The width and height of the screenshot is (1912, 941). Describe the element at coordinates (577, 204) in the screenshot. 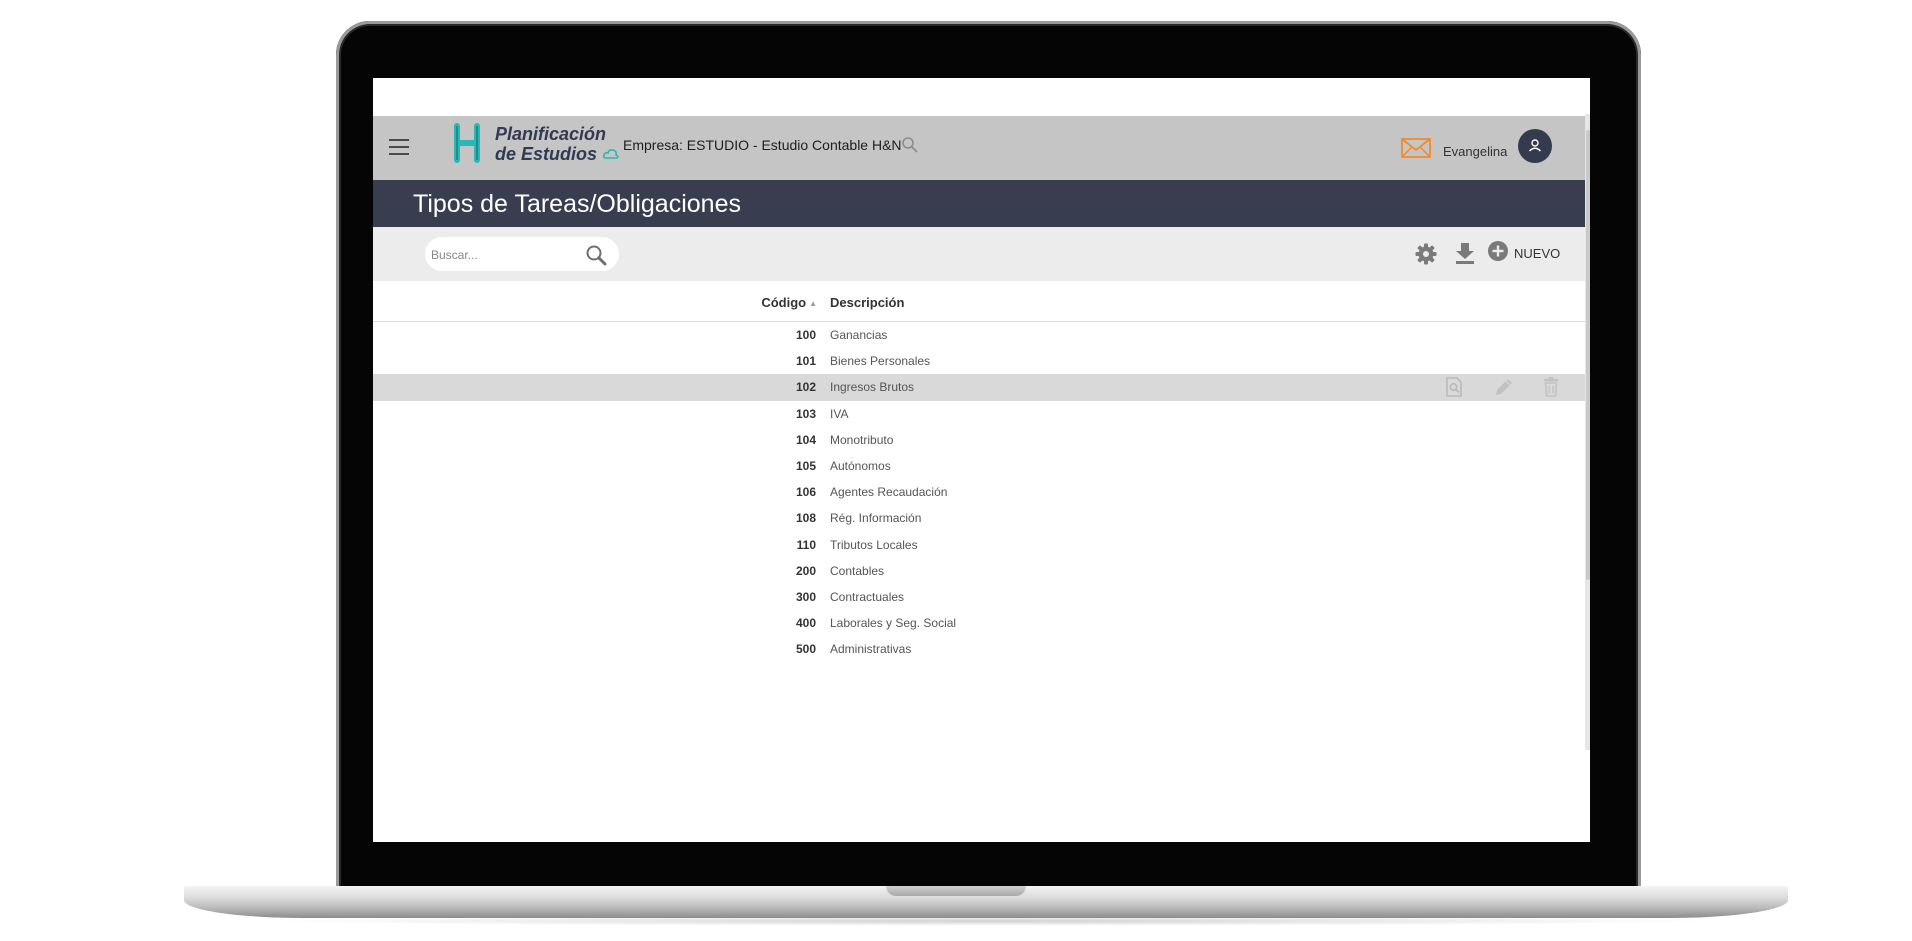

I see `page-title: Tipos de Tareas/Obligaciones` at that location.